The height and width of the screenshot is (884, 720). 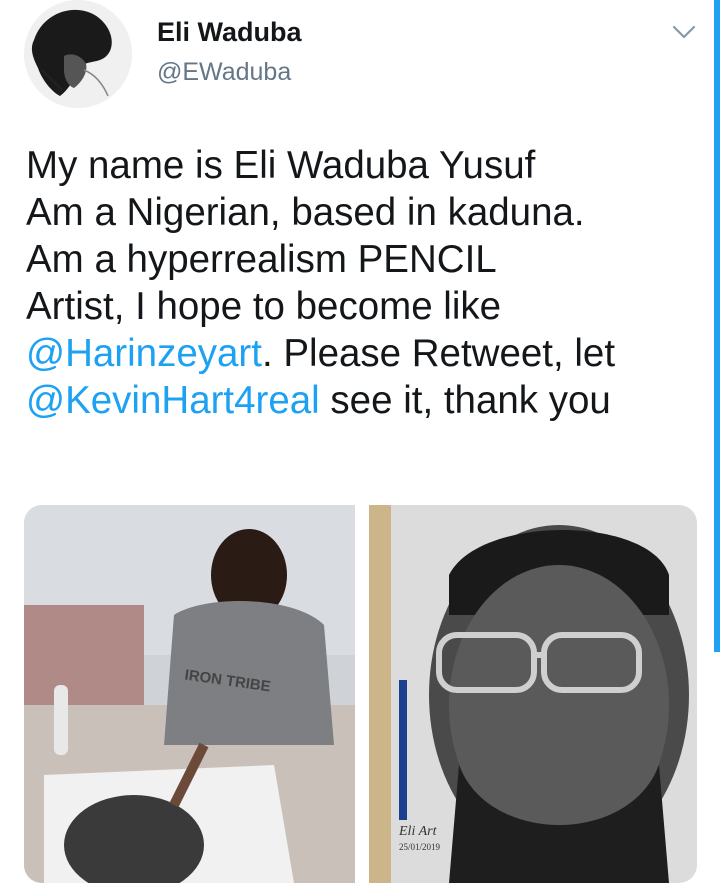 I want to click on tweet-line: Am a hyperrealism PENCIL, so click(x=261, y=259).